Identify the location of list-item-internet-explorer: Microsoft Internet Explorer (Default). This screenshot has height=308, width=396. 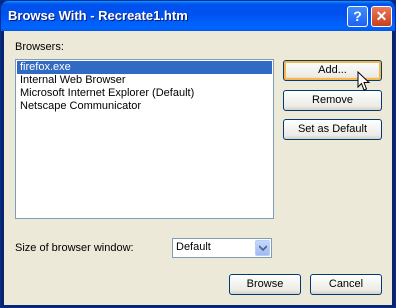
(144, 93).